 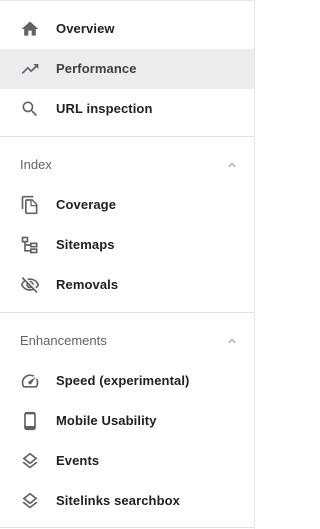 I want to click on nav-item-label: Removals, so click(x=87, y=284).